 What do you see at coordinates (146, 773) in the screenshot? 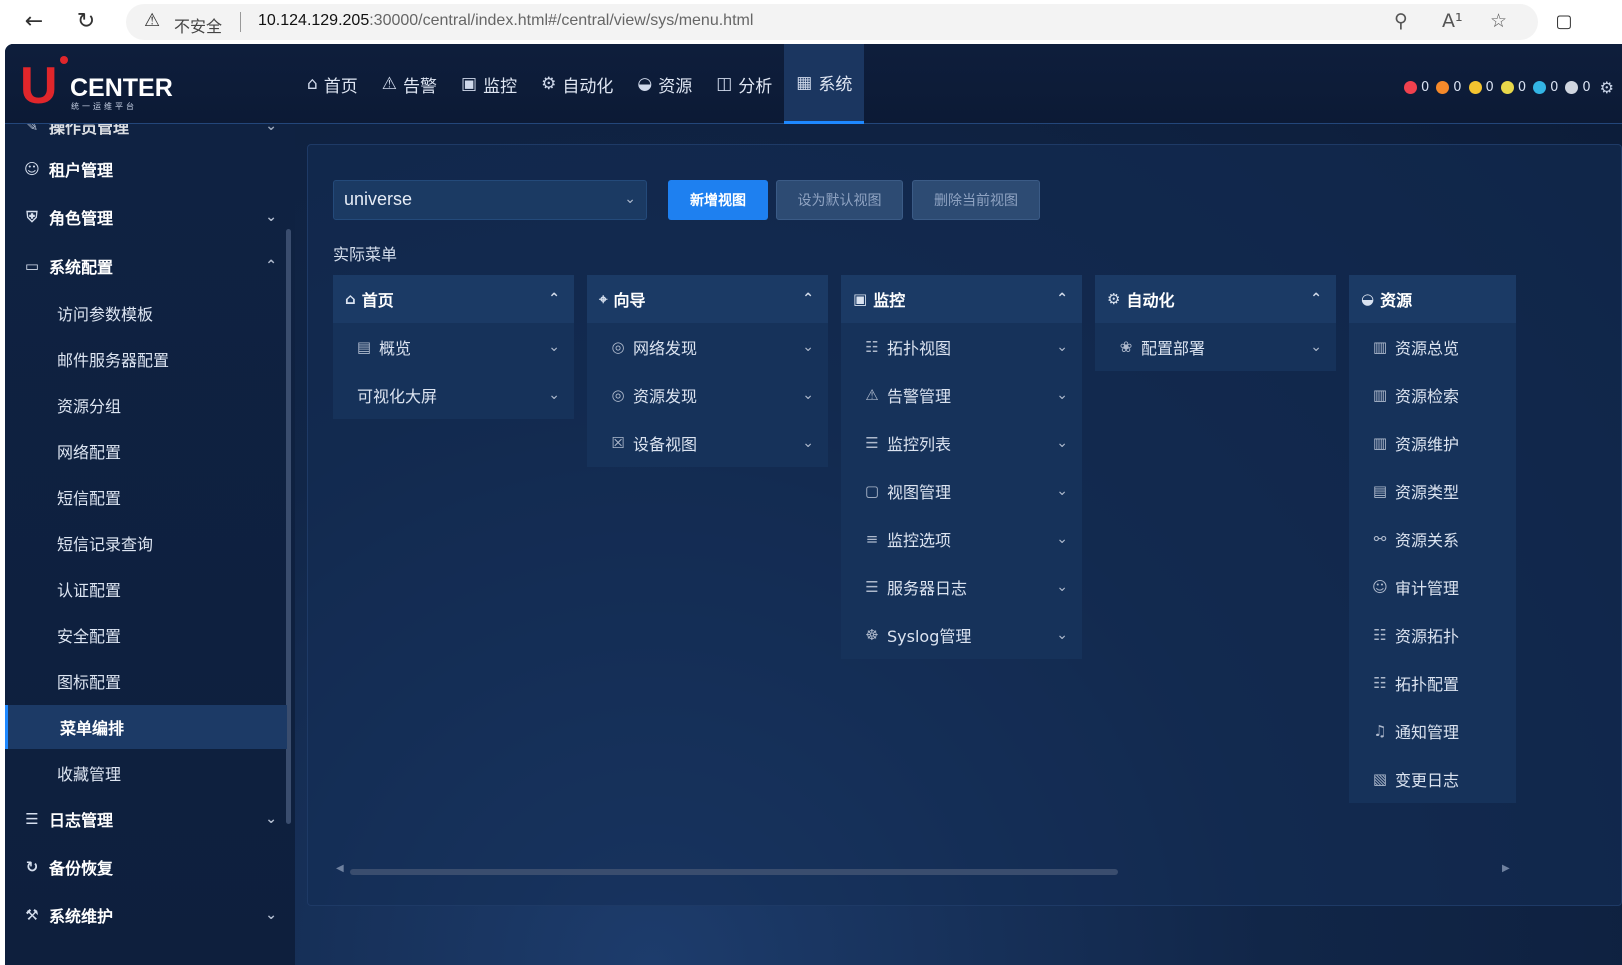
I see `sidebar-item-13: 收藏管理` at bounding box center [146, 773].